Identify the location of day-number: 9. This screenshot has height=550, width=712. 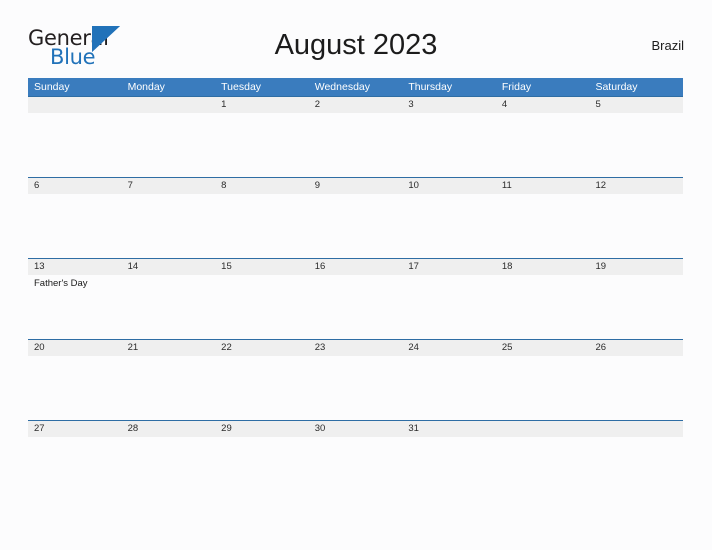
(356, 186).